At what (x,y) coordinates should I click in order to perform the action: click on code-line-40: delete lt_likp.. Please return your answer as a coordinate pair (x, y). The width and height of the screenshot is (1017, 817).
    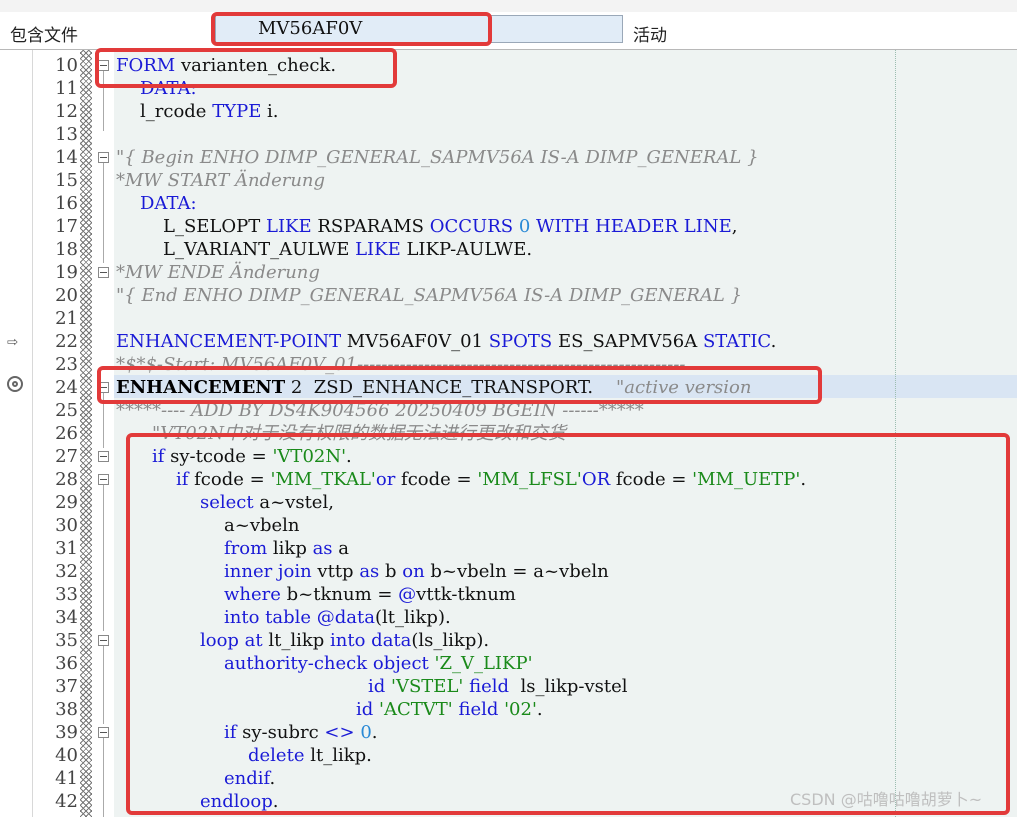
    Looking at the image, I should click on (310, 755).